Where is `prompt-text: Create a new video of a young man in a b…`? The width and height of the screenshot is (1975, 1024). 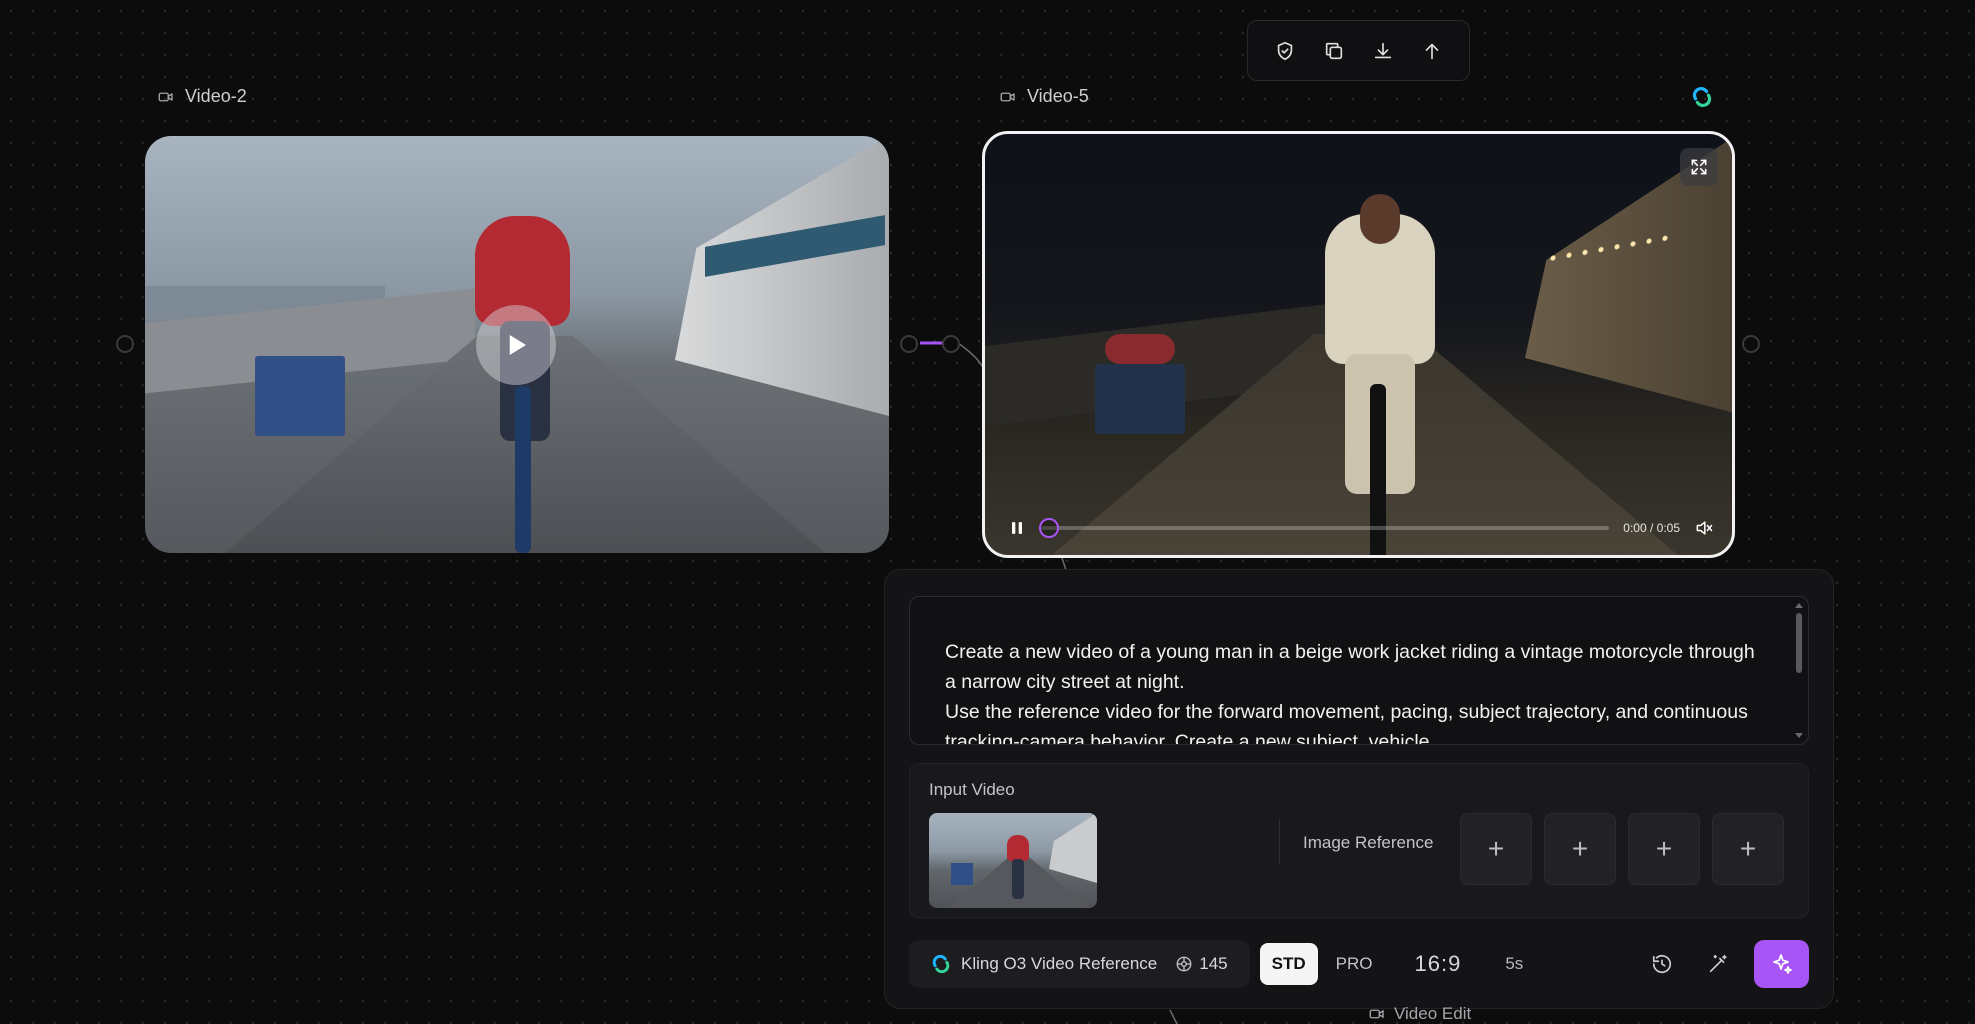
prompt-text: Create a new video of a young man in a b… is located at coordinates (1355, 690).